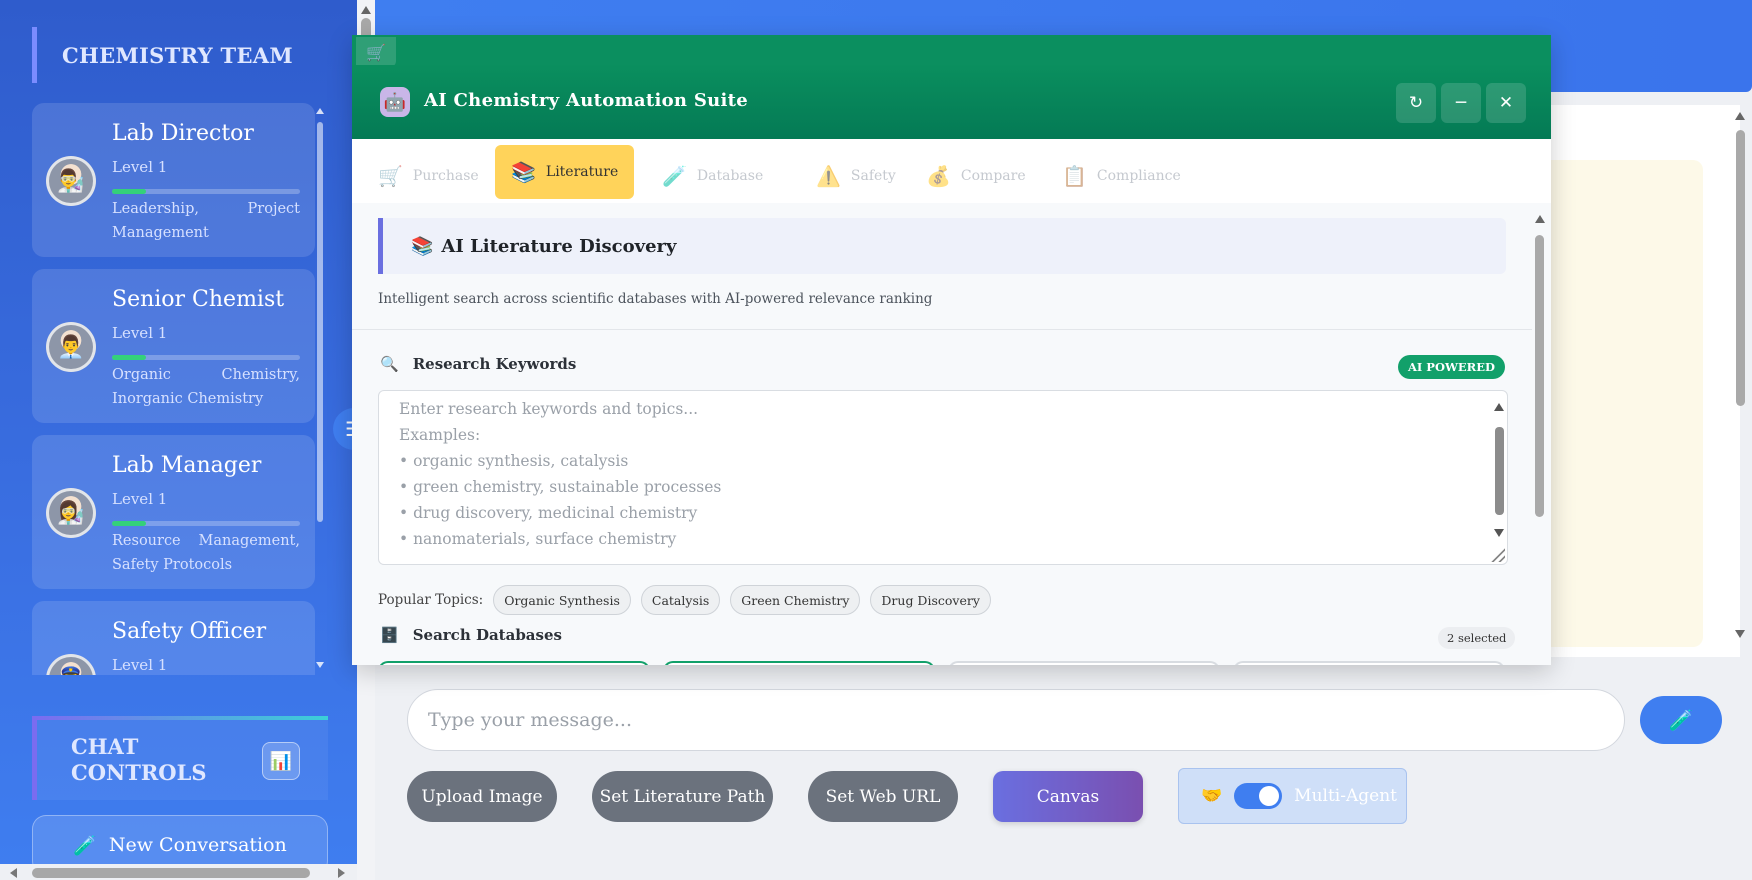 The height and width of the screenshot is (880, 1752). I want to click on set-web-url-button: Set Web URL, so click(883, 796).